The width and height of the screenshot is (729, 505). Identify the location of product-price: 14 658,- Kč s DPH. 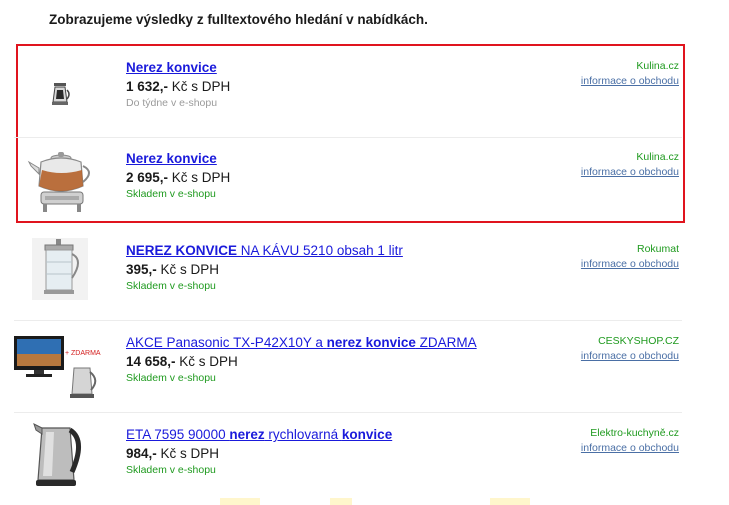
(182, 361).